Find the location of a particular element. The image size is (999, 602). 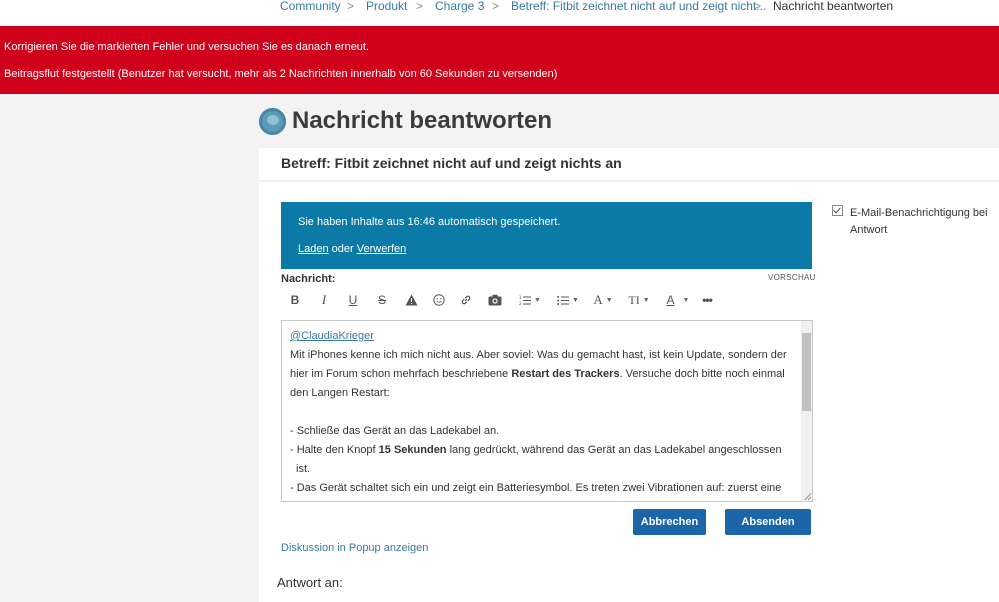

submit-button: Absenden is located at coordinates (768, 522).